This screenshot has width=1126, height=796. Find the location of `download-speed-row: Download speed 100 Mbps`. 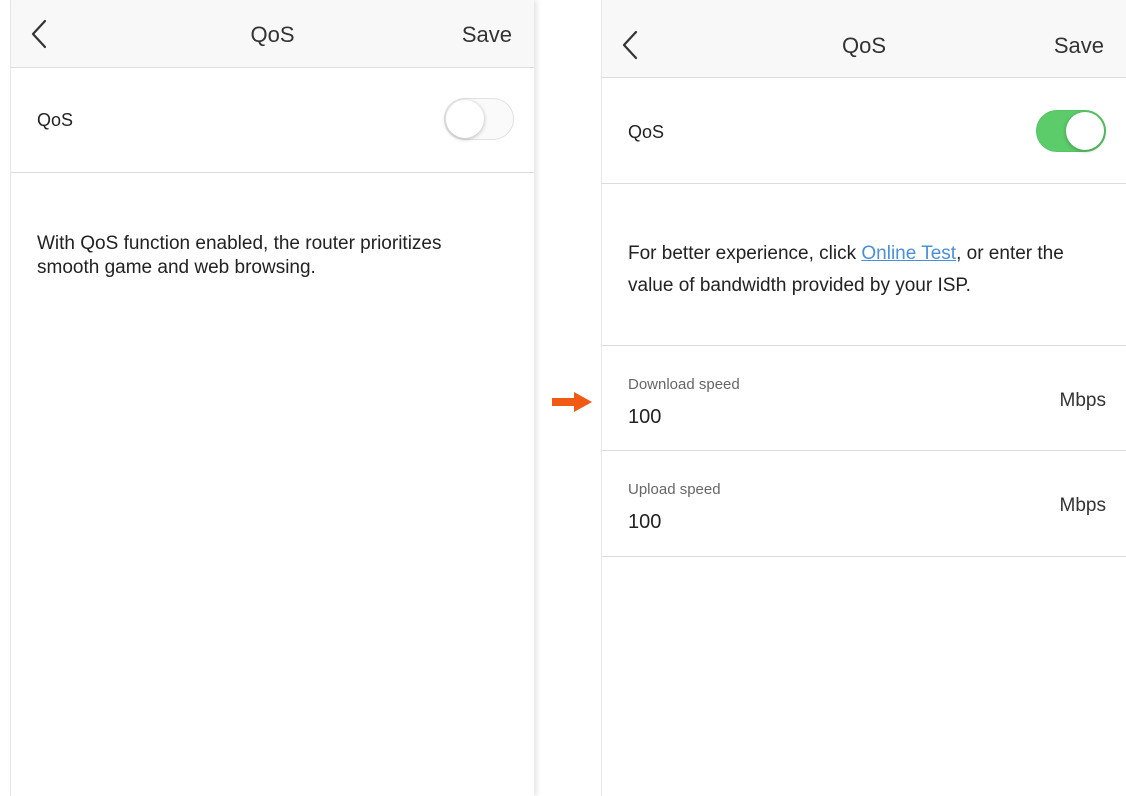

download-speed-row: Download speed 100 Mbps is located at coordinates (864, 398).